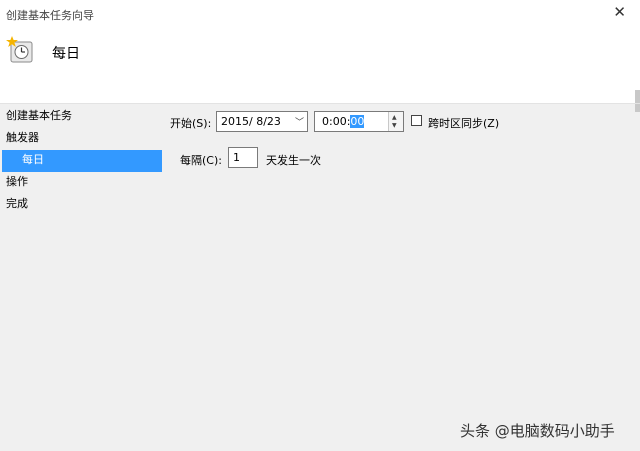 This screenshot has width=640, height=451. I want to click on spin-up-icon: ▲, so click(394, 117).